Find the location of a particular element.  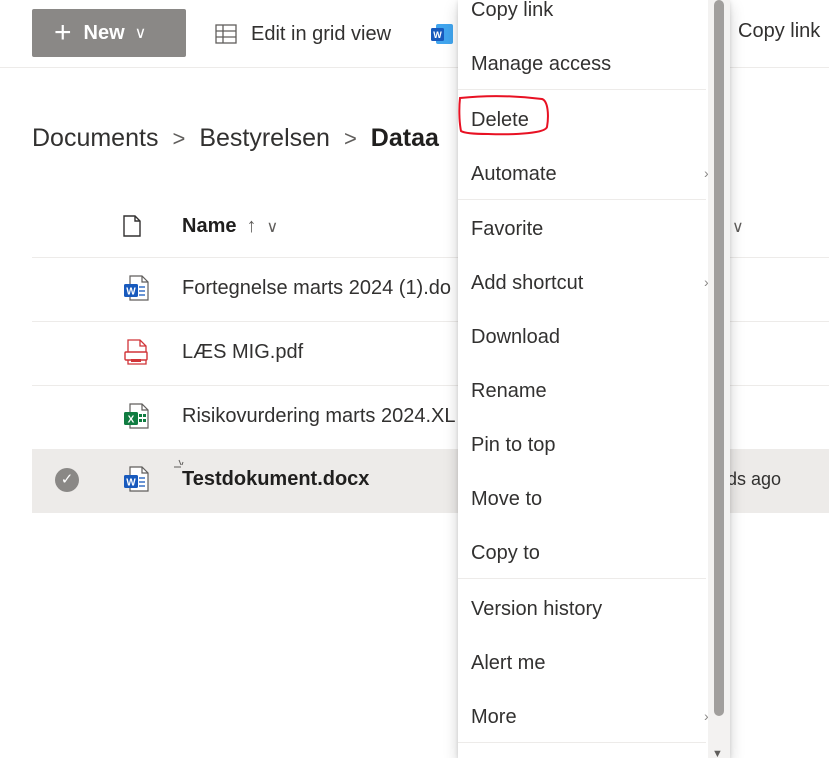

pdf-file-icon is located at coordinates (136, 352).